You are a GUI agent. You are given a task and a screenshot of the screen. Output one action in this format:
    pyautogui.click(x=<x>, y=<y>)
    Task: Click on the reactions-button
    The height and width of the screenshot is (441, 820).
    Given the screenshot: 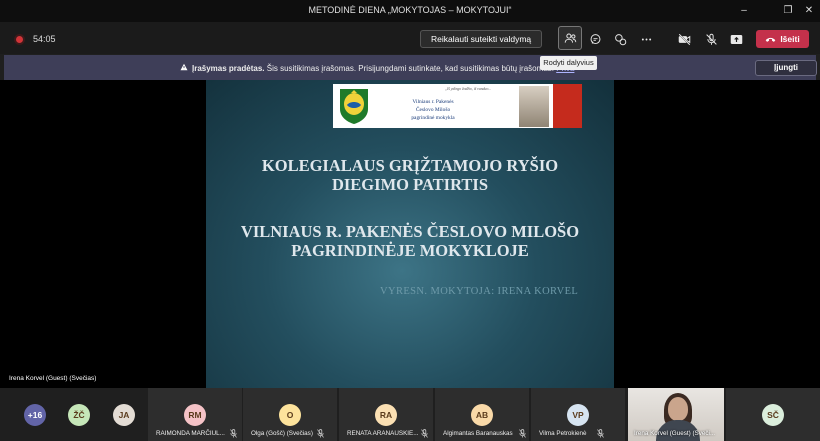 What is the action you would take?
    pyautogui.click(x=620, y=39)
    